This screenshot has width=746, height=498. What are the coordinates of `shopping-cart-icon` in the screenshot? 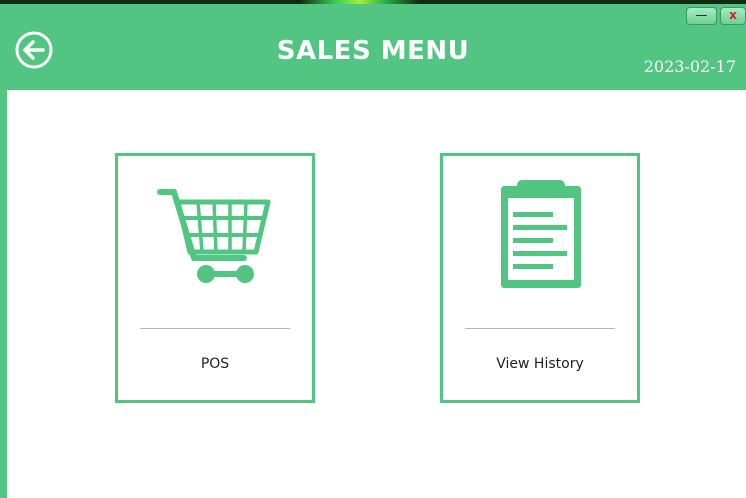 It's located at (214, 236).